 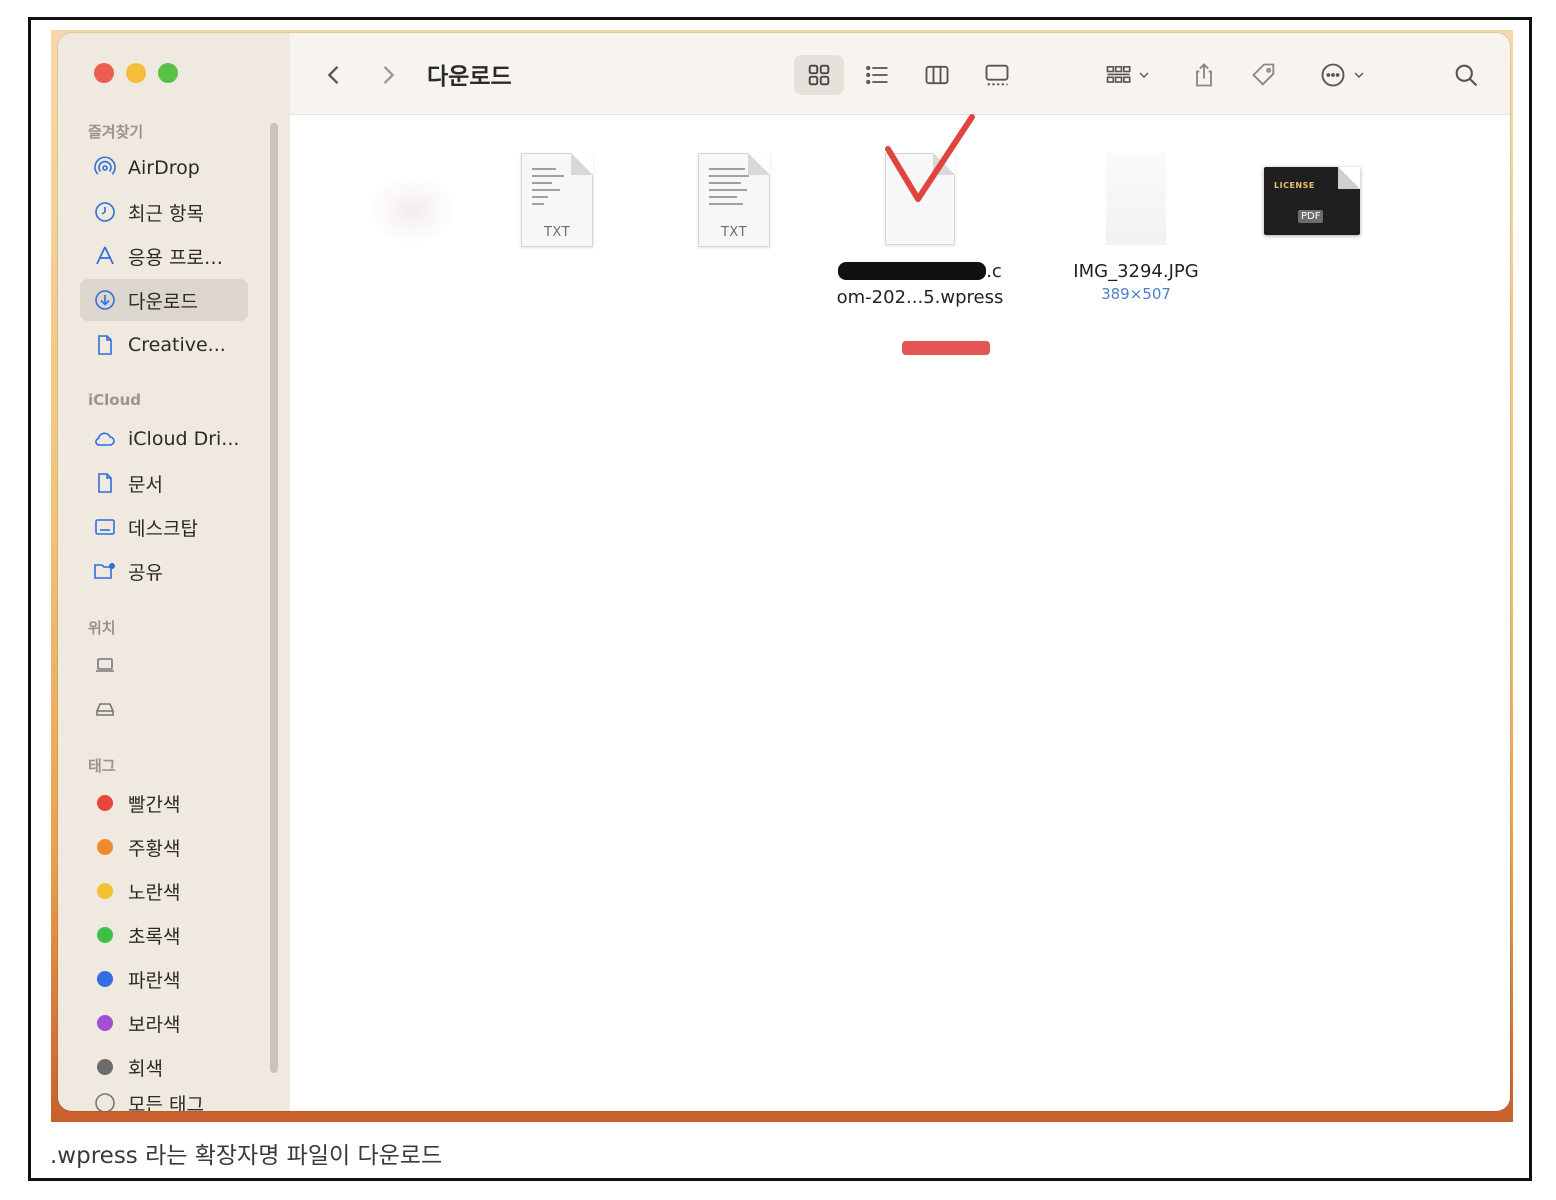 I want to click on sidebar-tag-purple: 보라색, so click(x=164, y=1023).